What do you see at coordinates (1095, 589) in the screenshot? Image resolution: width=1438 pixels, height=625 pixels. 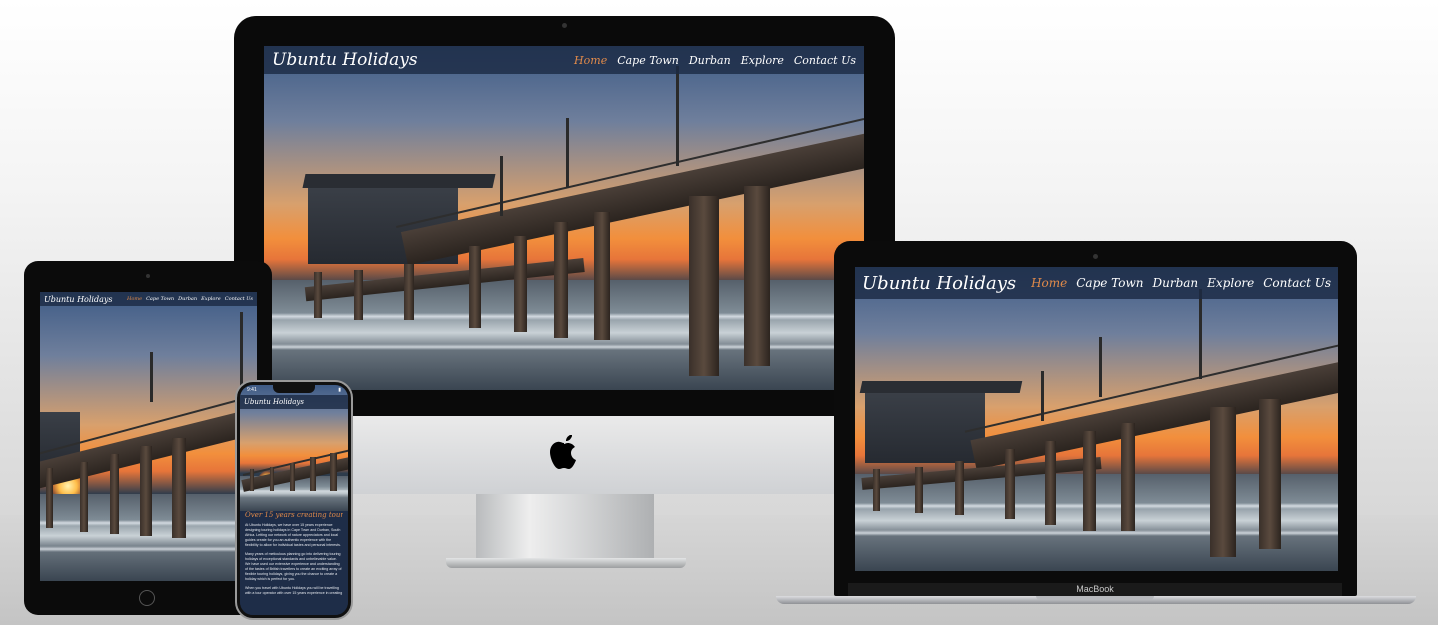 I see `macbook-label: MacBook` at bounding box center [1095, 589].